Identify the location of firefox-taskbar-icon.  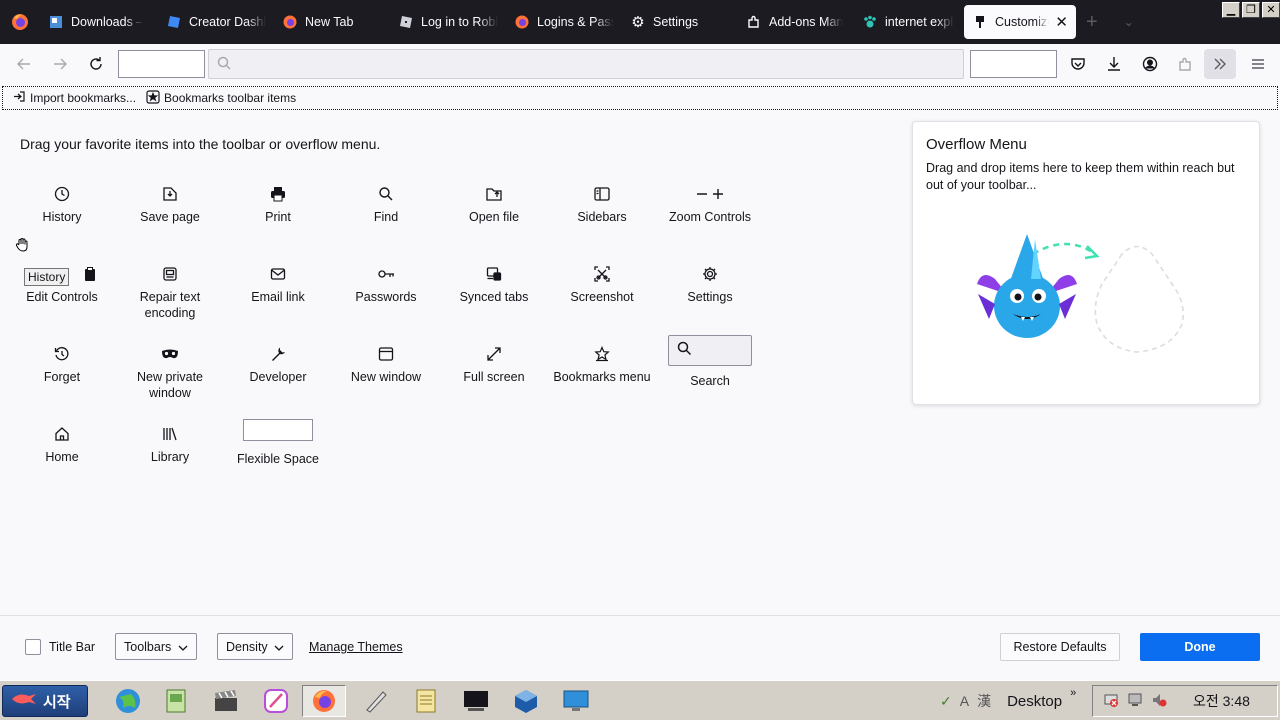
(324, 701).